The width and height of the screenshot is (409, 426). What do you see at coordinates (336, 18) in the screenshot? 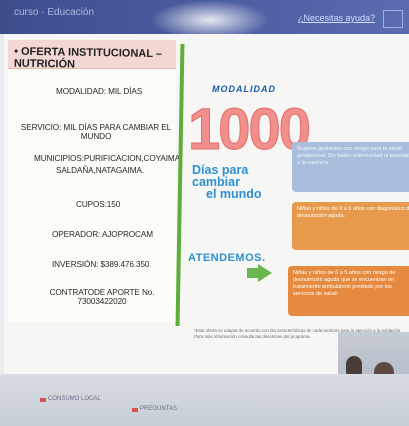
I see `help-link: ¿Necesitas ayuda?` at bounding box center [336, 18].